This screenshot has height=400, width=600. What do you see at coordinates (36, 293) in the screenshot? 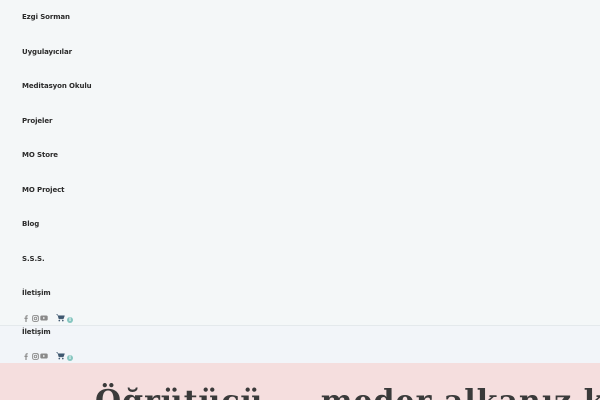
I see `menu-item-iletisim: İletişim` at bounding box center [36, 293].